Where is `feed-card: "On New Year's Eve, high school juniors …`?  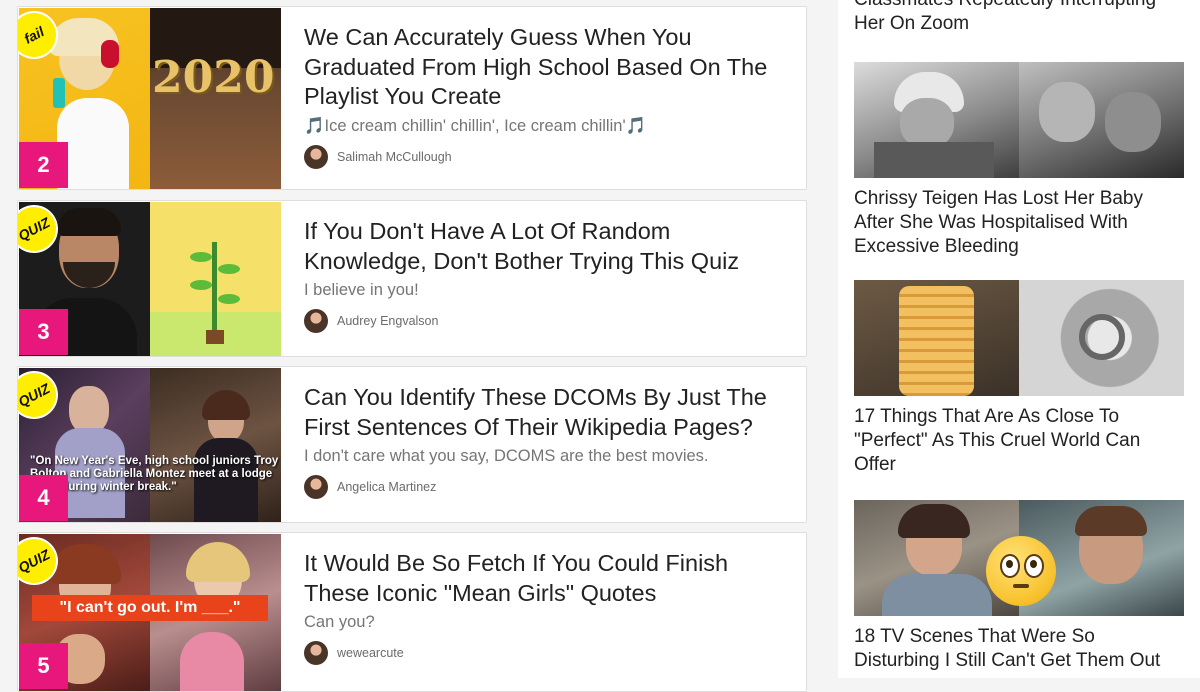
feed-card: "On New Year's Eve, high school juniors … is located at coordinates (412, 444).